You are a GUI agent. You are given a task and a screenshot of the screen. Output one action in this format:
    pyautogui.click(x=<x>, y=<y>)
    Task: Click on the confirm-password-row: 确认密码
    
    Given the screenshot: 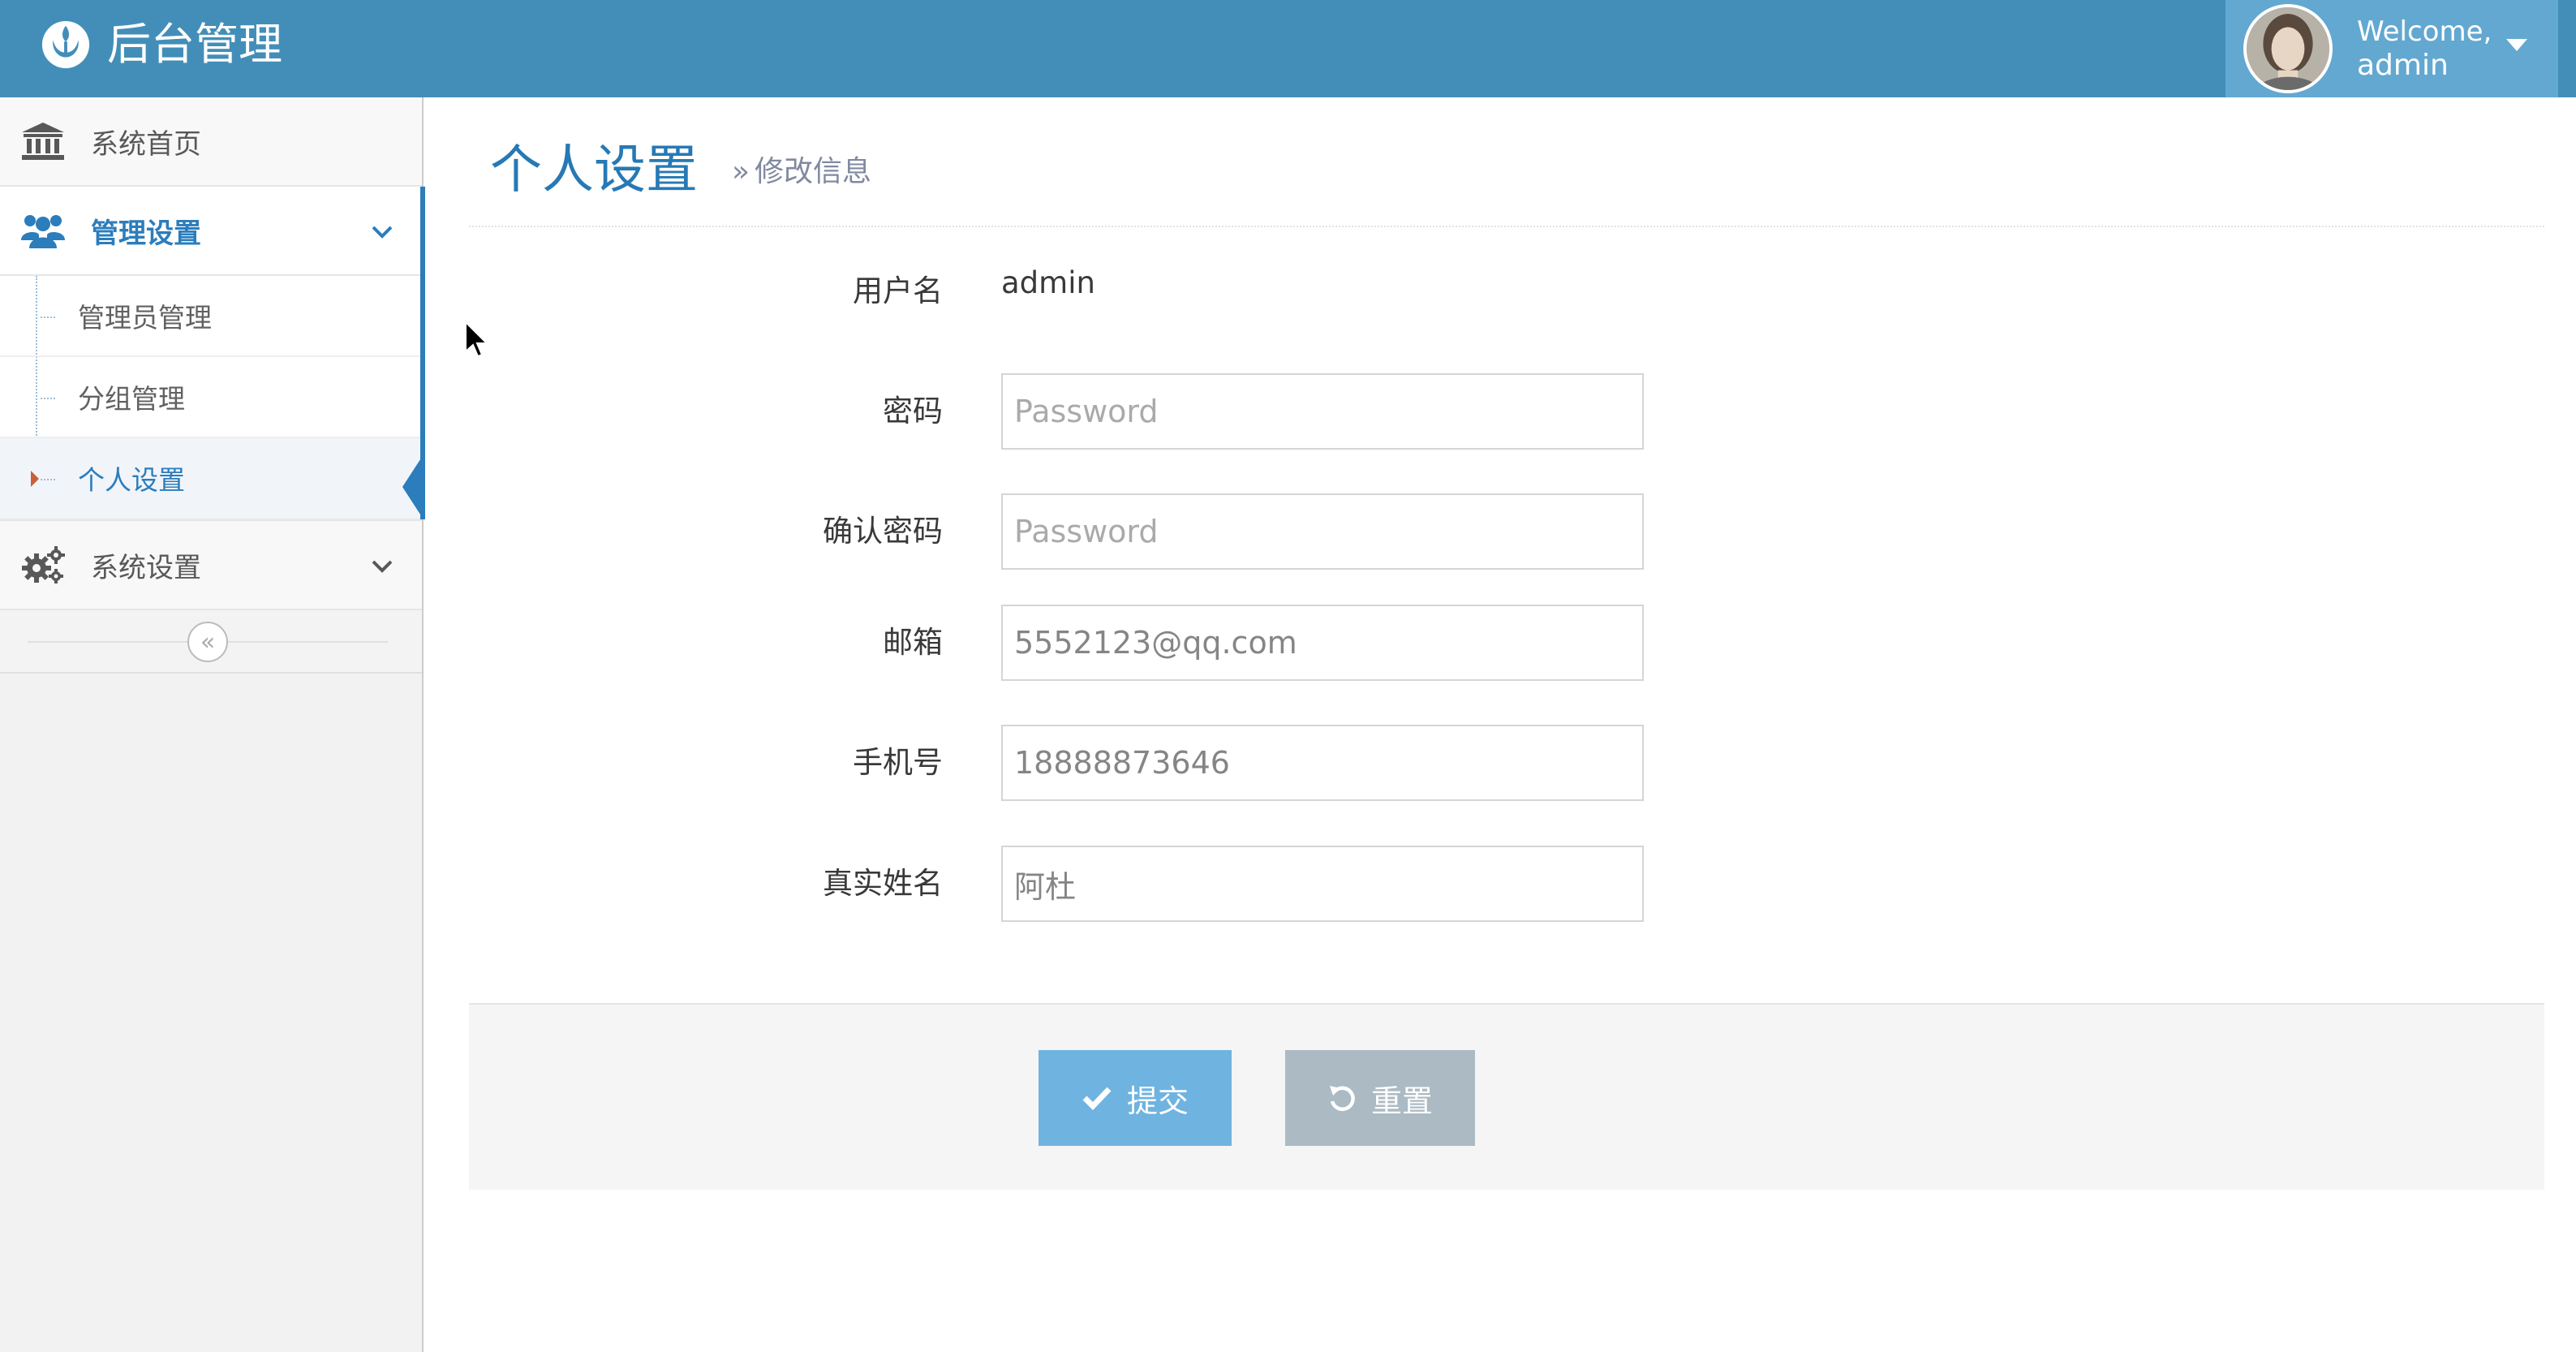 What is the action you would take?
    pyautogui.click(x=1506, y=531)
    